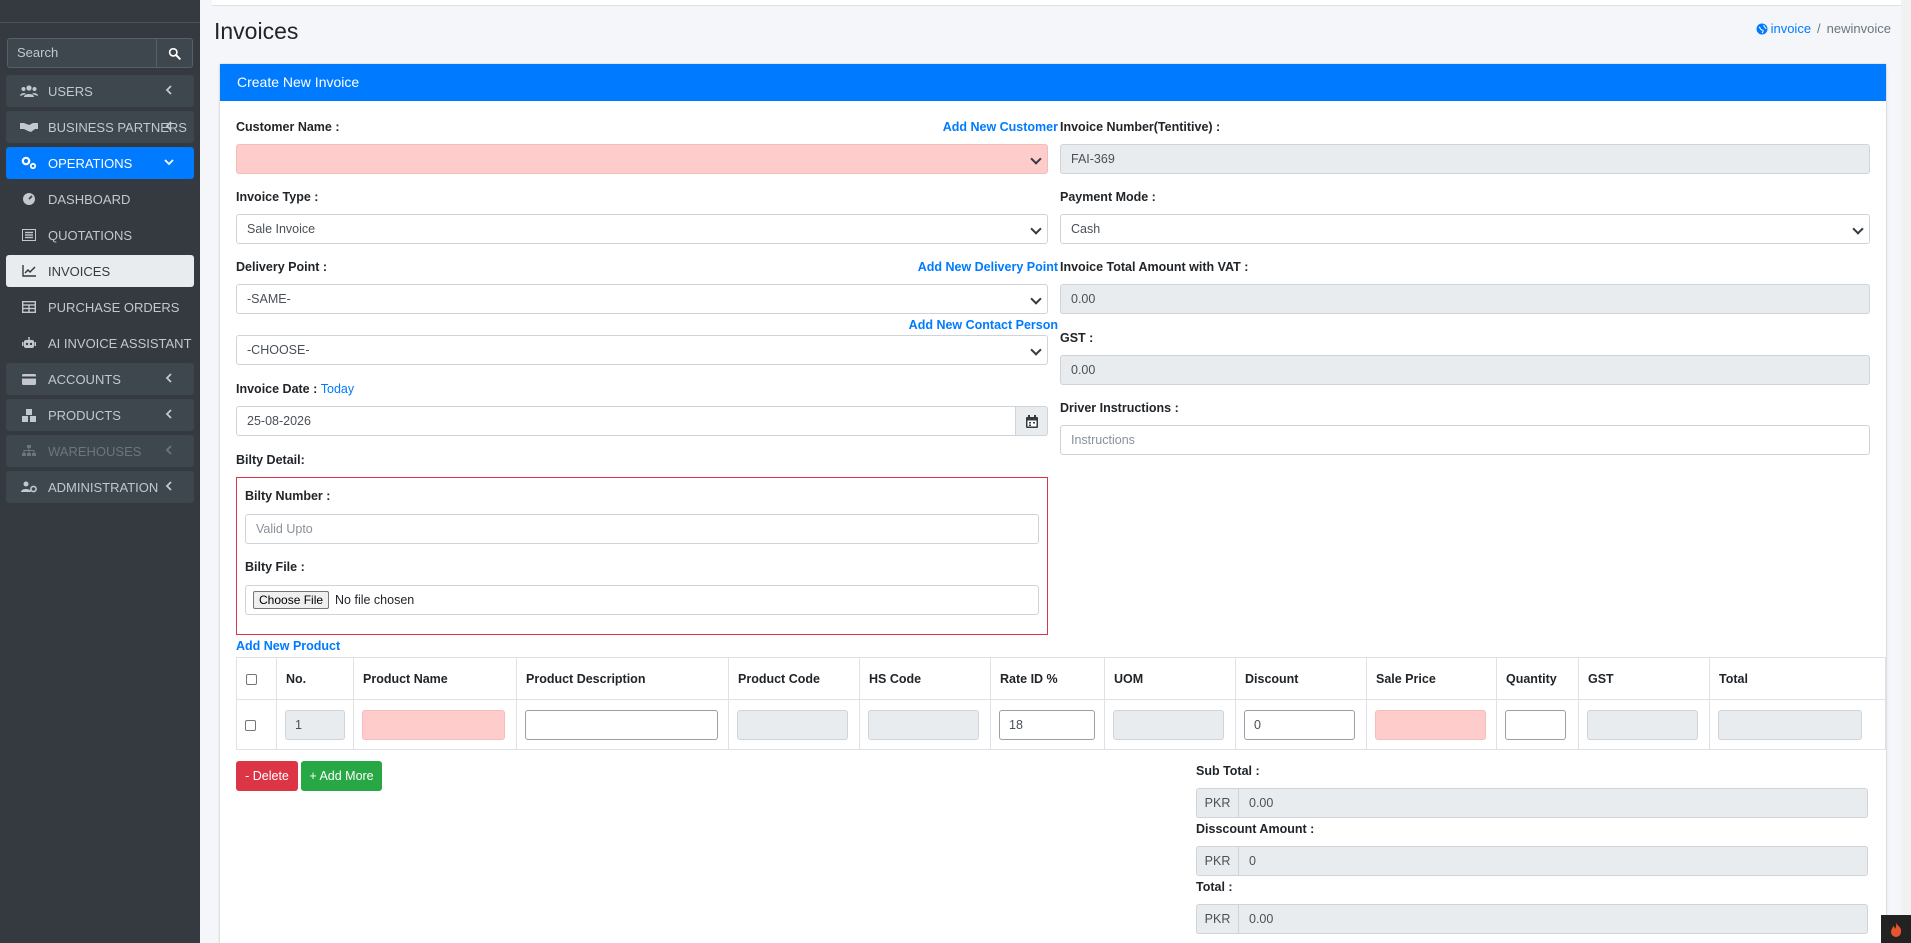  Describe the element at coordinates (29, 271) in the screenshot. I see `chart-line-icon` at that location.